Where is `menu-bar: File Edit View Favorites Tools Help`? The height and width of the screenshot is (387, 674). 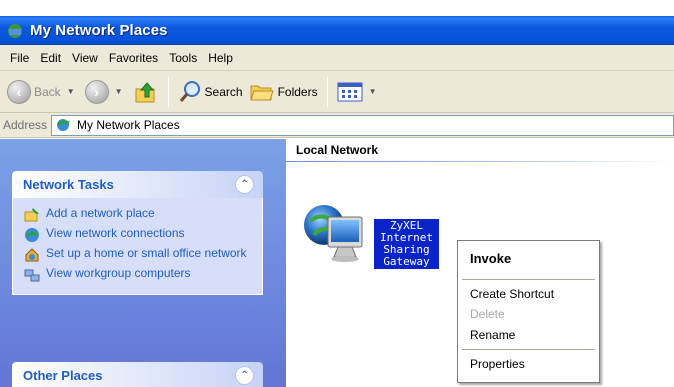
menu-bar: File Edit View Favorites Tools Help is located at coordinates (337, 58).